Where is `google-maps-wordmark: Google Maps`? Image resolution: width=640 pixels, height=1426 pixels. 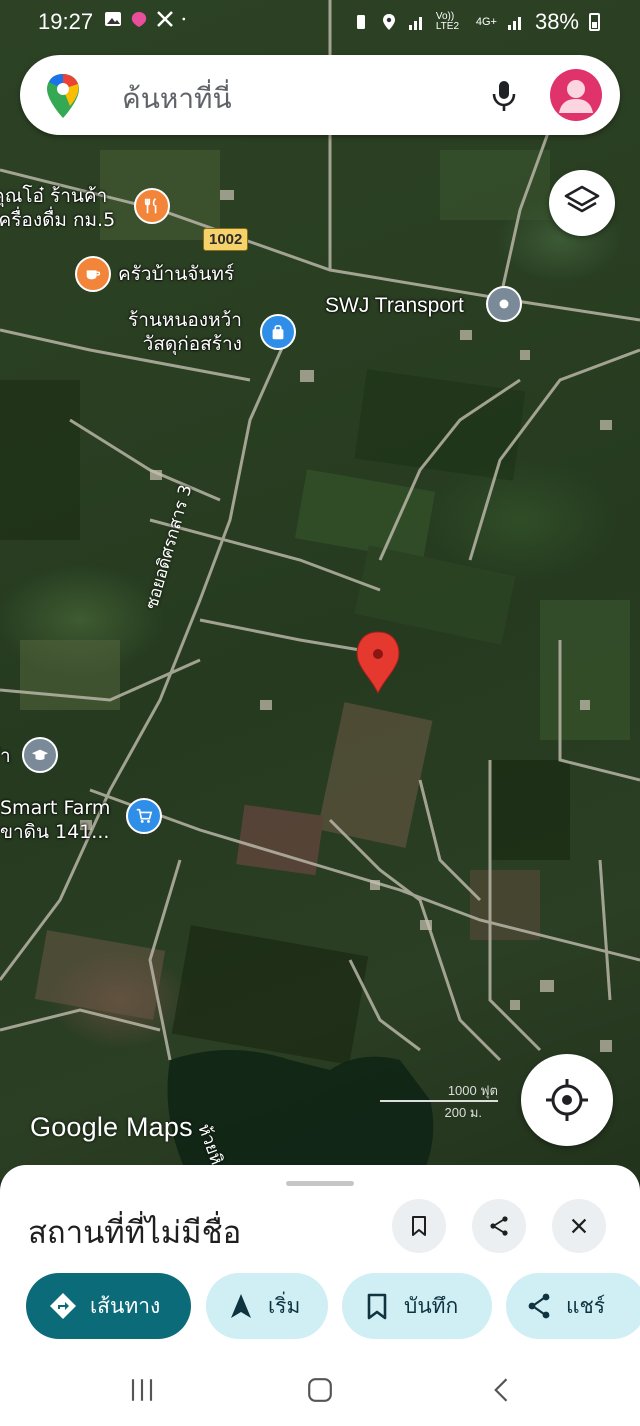 google-maps-wordmark: Google Maps is located at coordinates (111, 1127).